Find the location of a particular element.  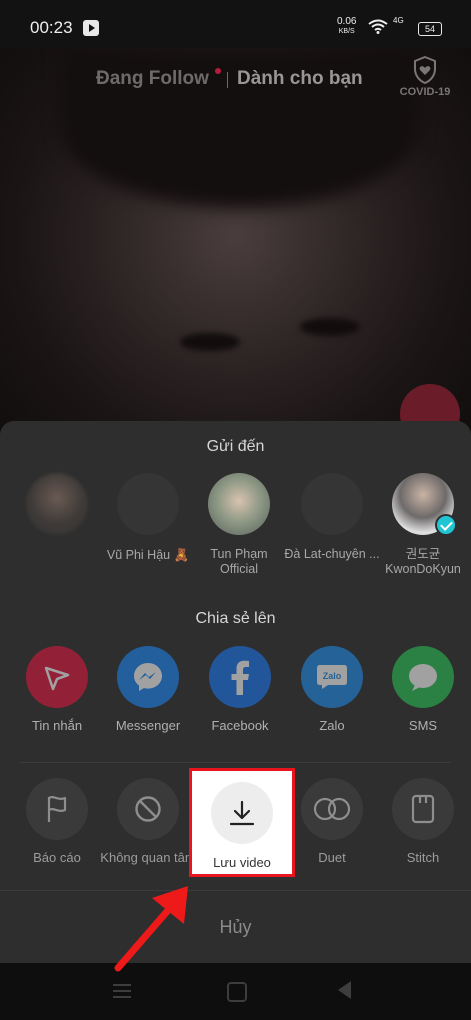

action-stitch: Stitch is located at coordinates (423, 821).